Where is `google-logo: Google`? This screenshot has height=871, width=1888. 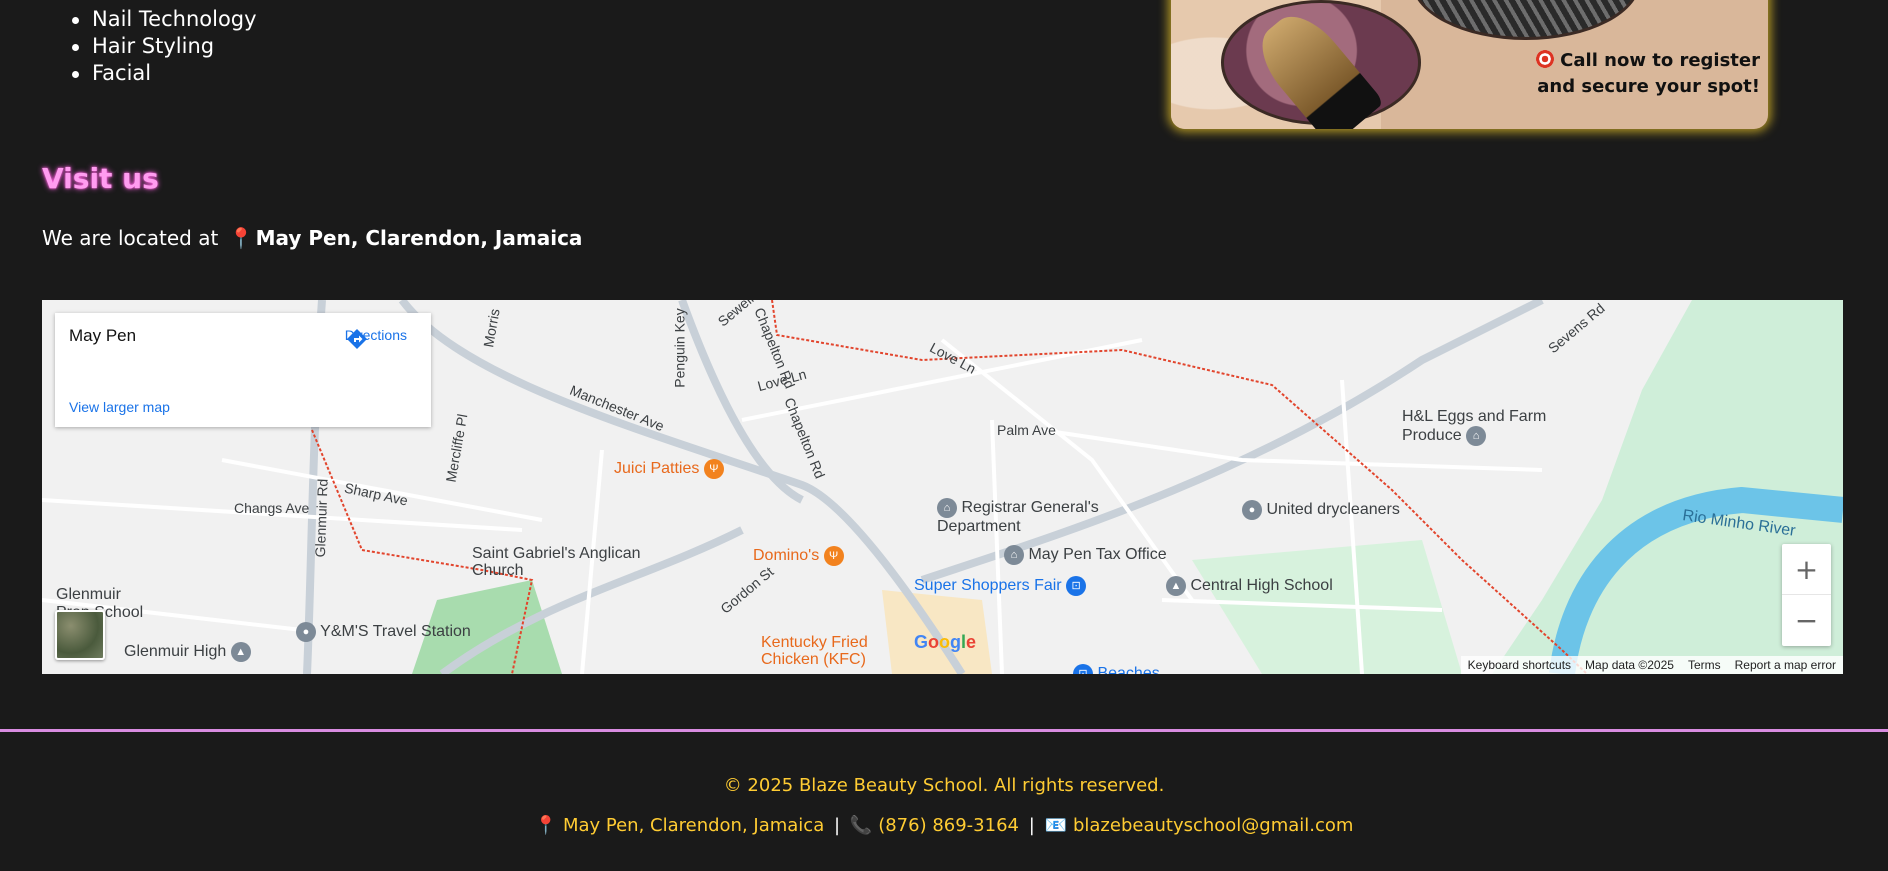
google-logo: Google is located at coordinates (945, 642).